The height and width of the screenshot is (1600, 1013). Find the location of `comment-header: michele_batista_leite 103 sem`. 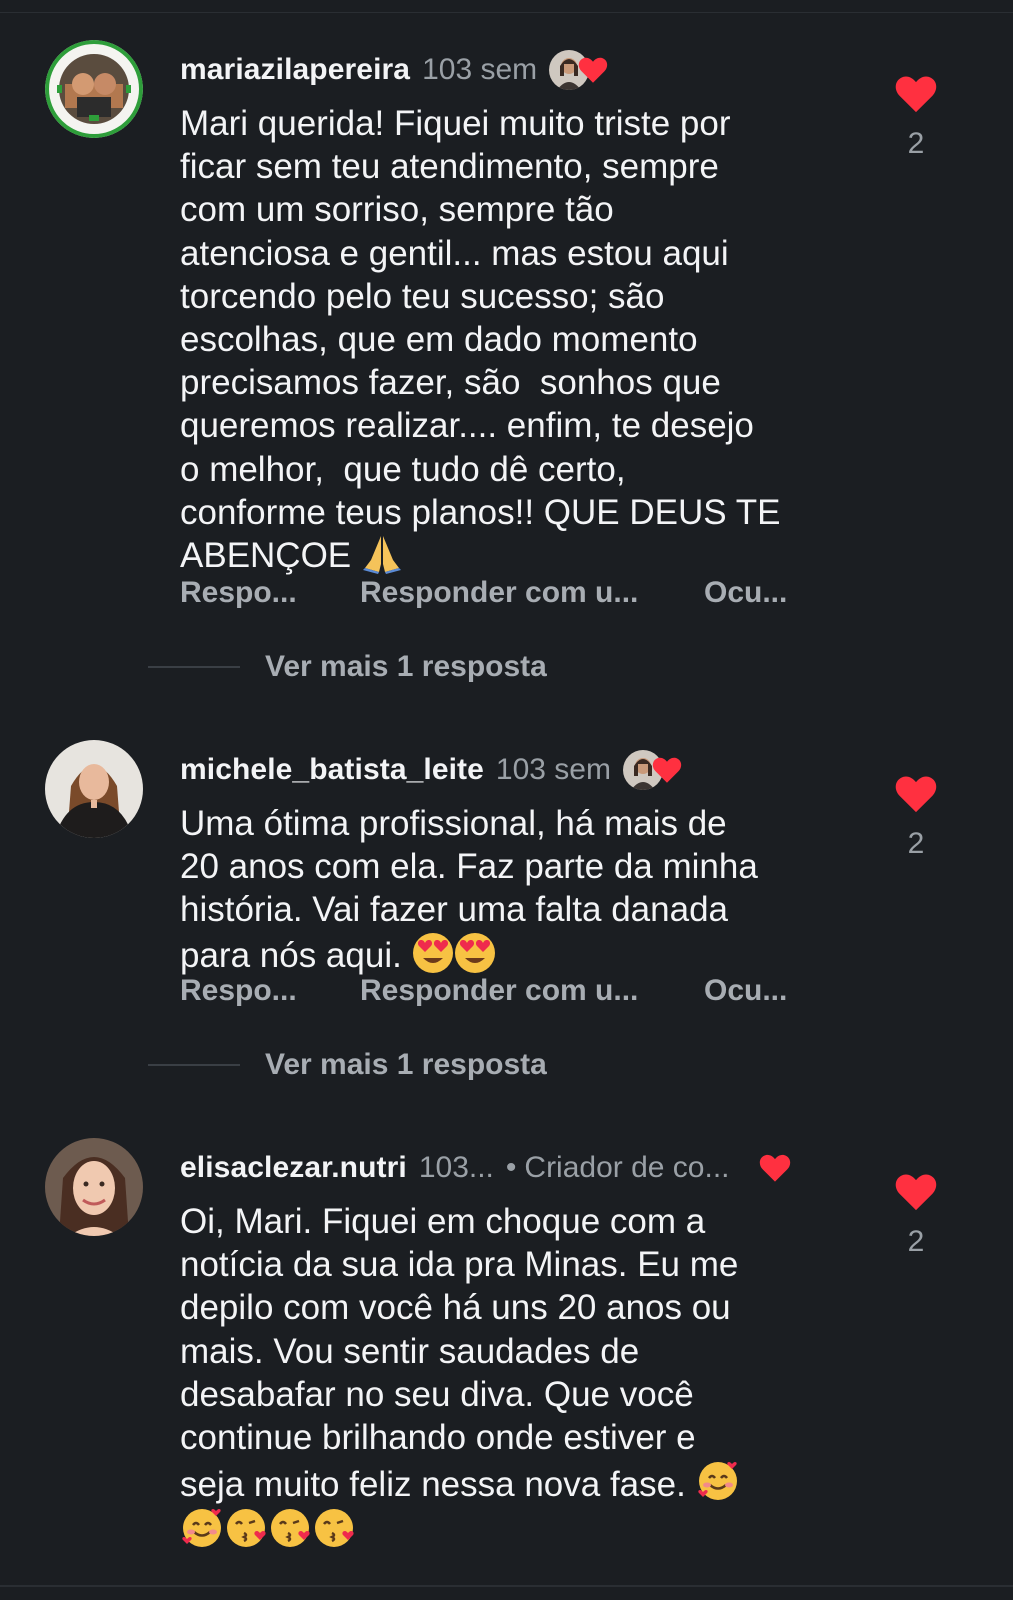

comment-header: michele_batista_leite 103 sem is located at coordinates (431, 770).